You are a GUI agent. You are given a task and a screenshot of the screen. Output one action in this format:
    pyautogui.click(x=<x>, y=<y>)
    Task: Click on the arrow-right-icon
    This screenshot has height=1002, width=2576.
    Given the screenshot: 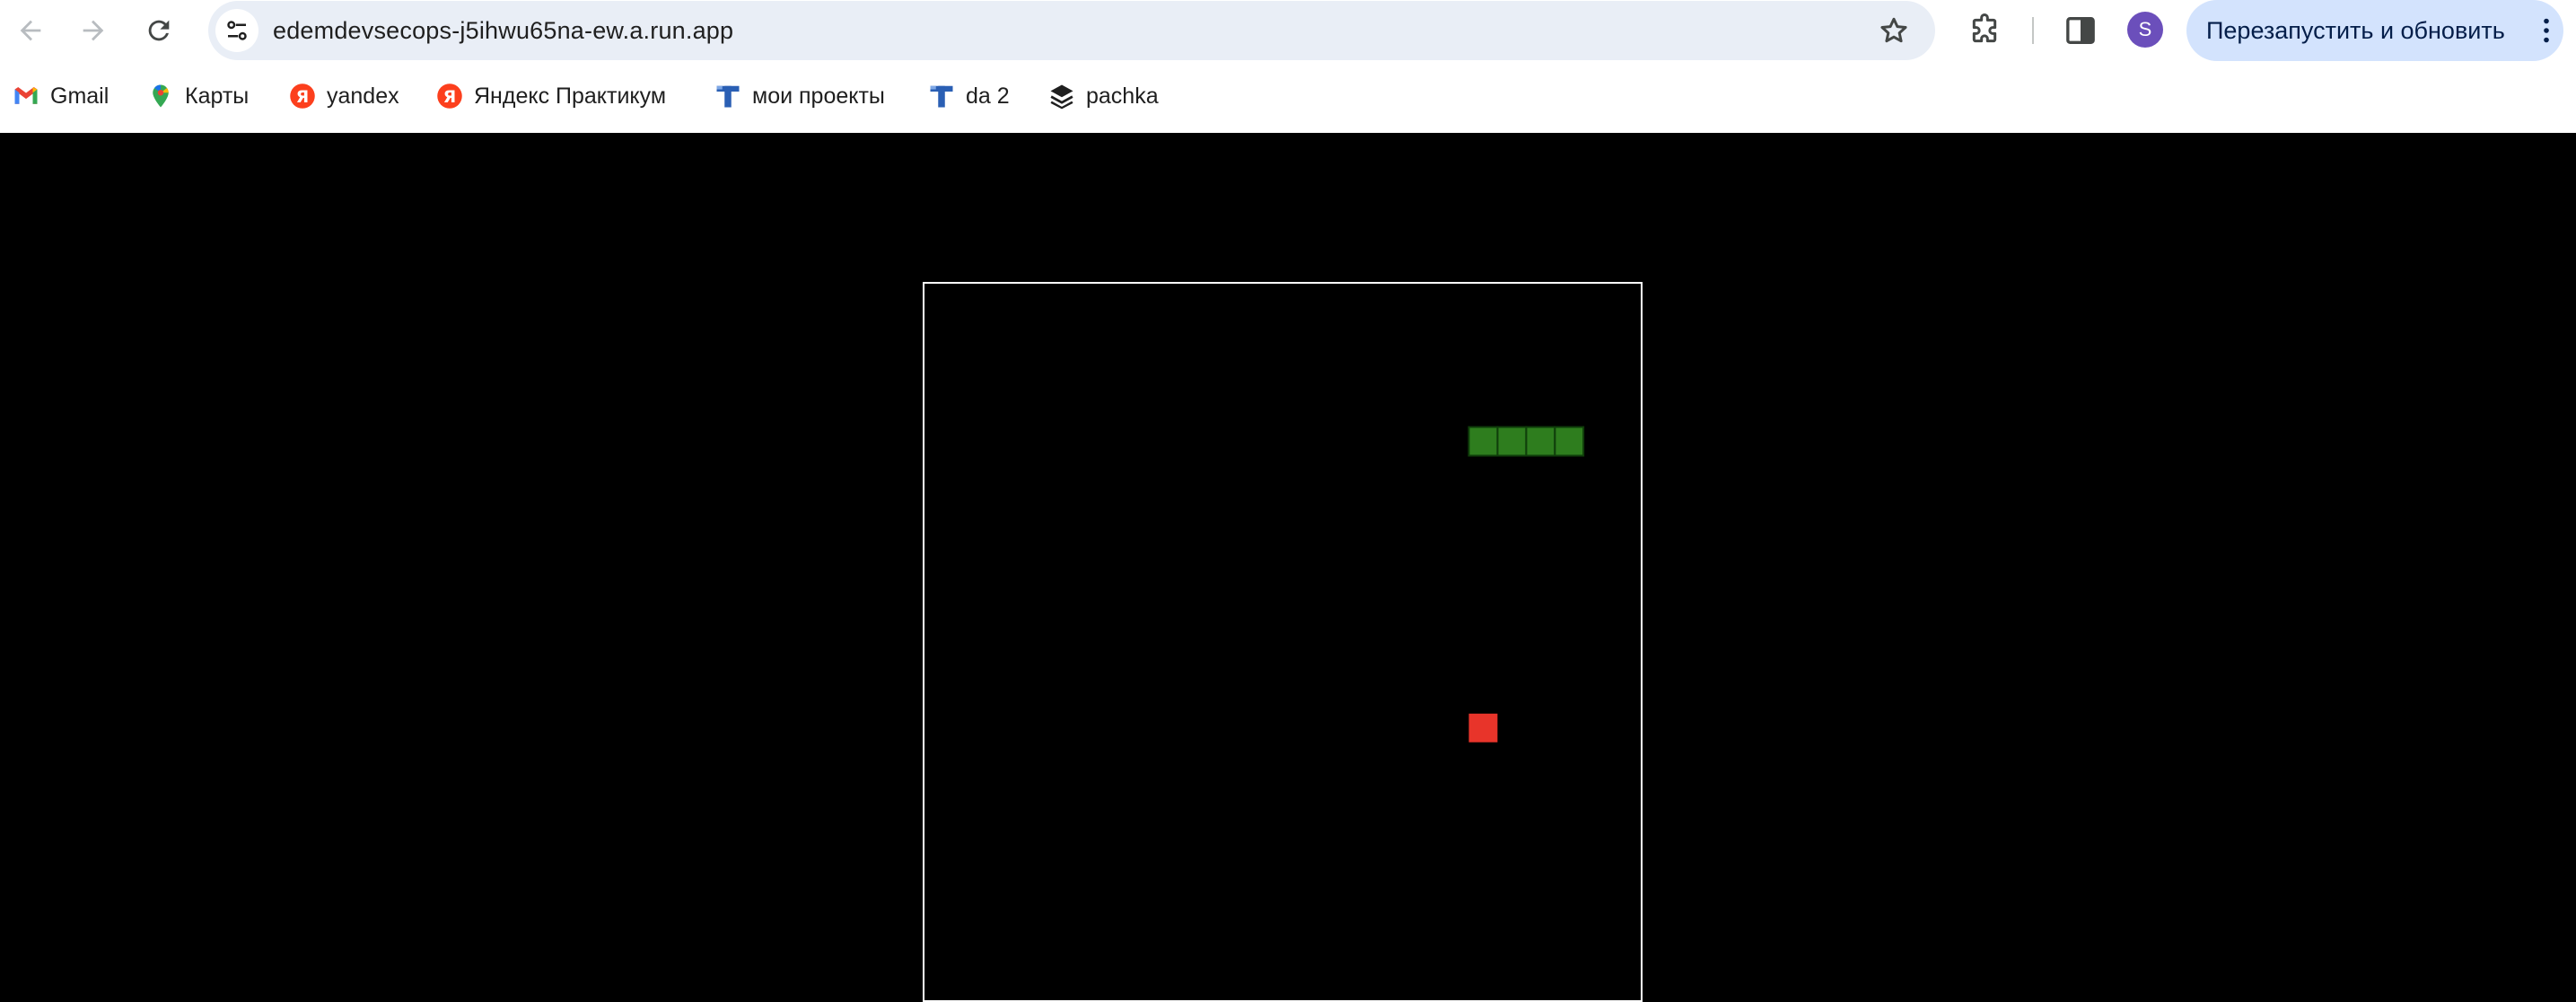 What is the action you would take?
    pyautogui.click(x=93, y=30)
    